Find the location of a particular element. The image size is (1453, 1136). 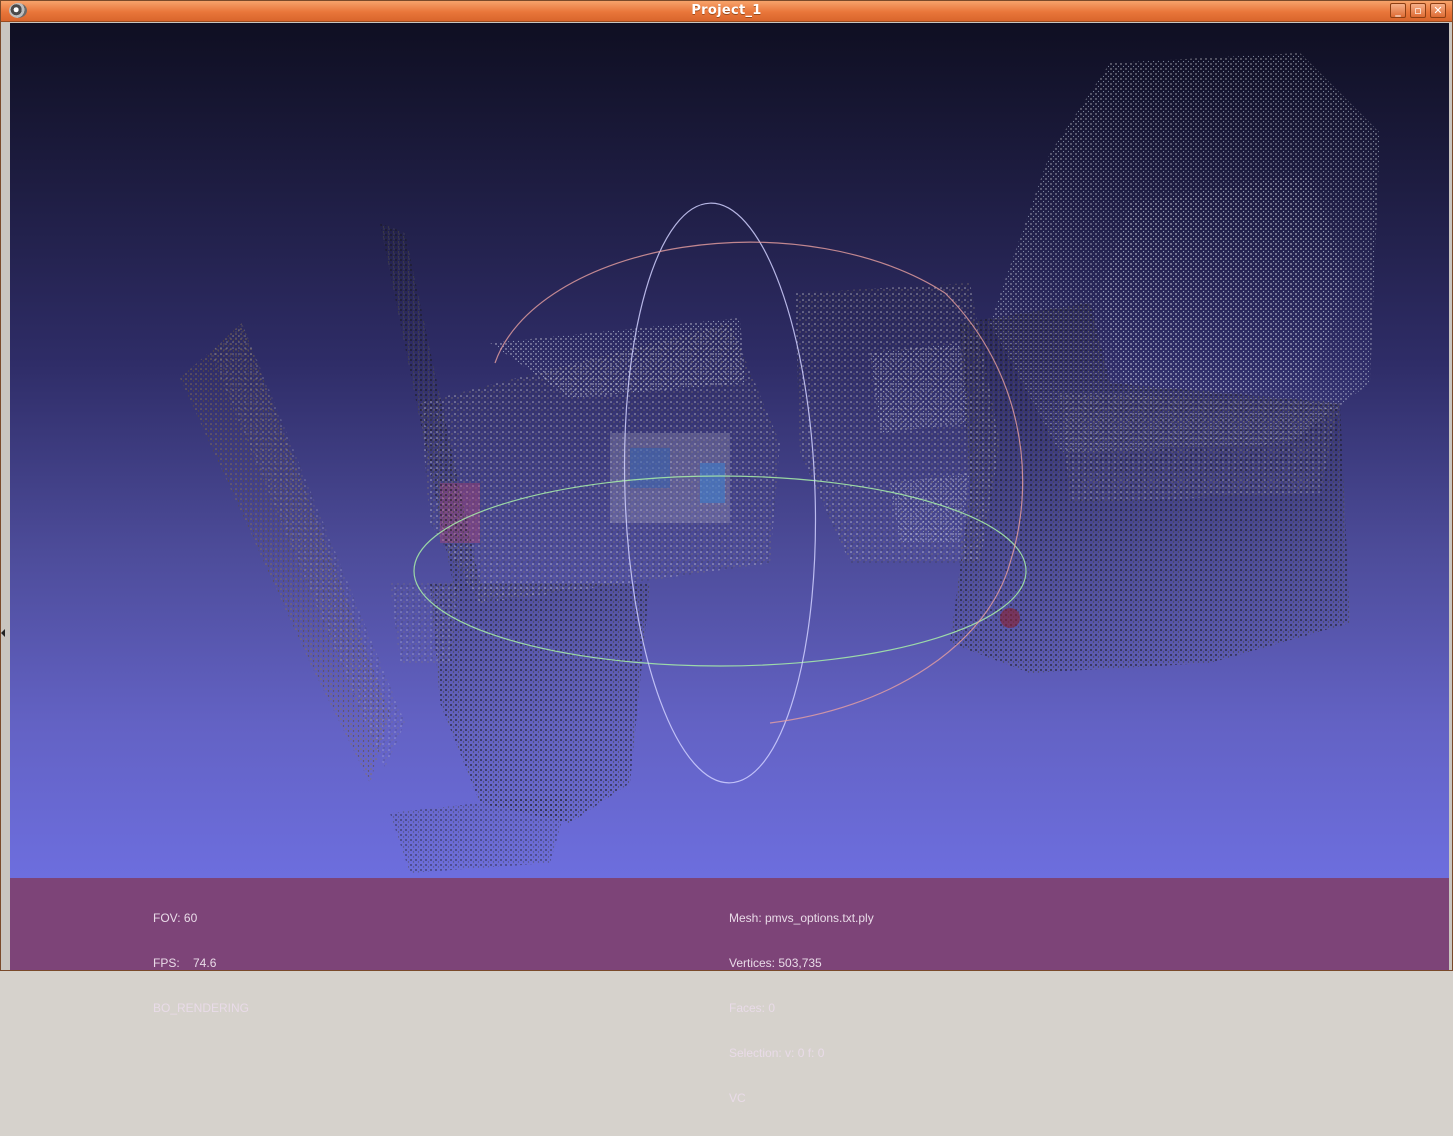

info-left-column: FOV: 60 FPS: 74.6 BO_RENDERING is located at coordinates (201, 963).